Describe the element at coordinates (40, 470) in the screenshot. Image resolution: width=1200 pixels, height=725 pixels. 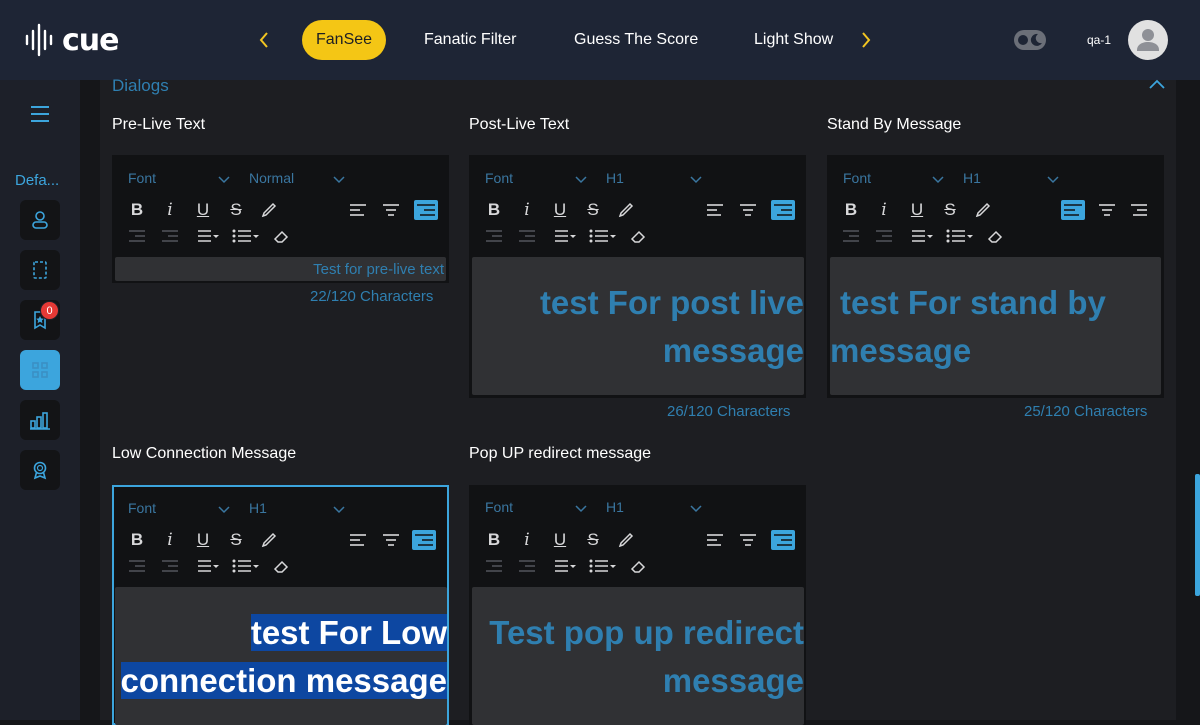
I see `sidebar-item-awards` at that location.